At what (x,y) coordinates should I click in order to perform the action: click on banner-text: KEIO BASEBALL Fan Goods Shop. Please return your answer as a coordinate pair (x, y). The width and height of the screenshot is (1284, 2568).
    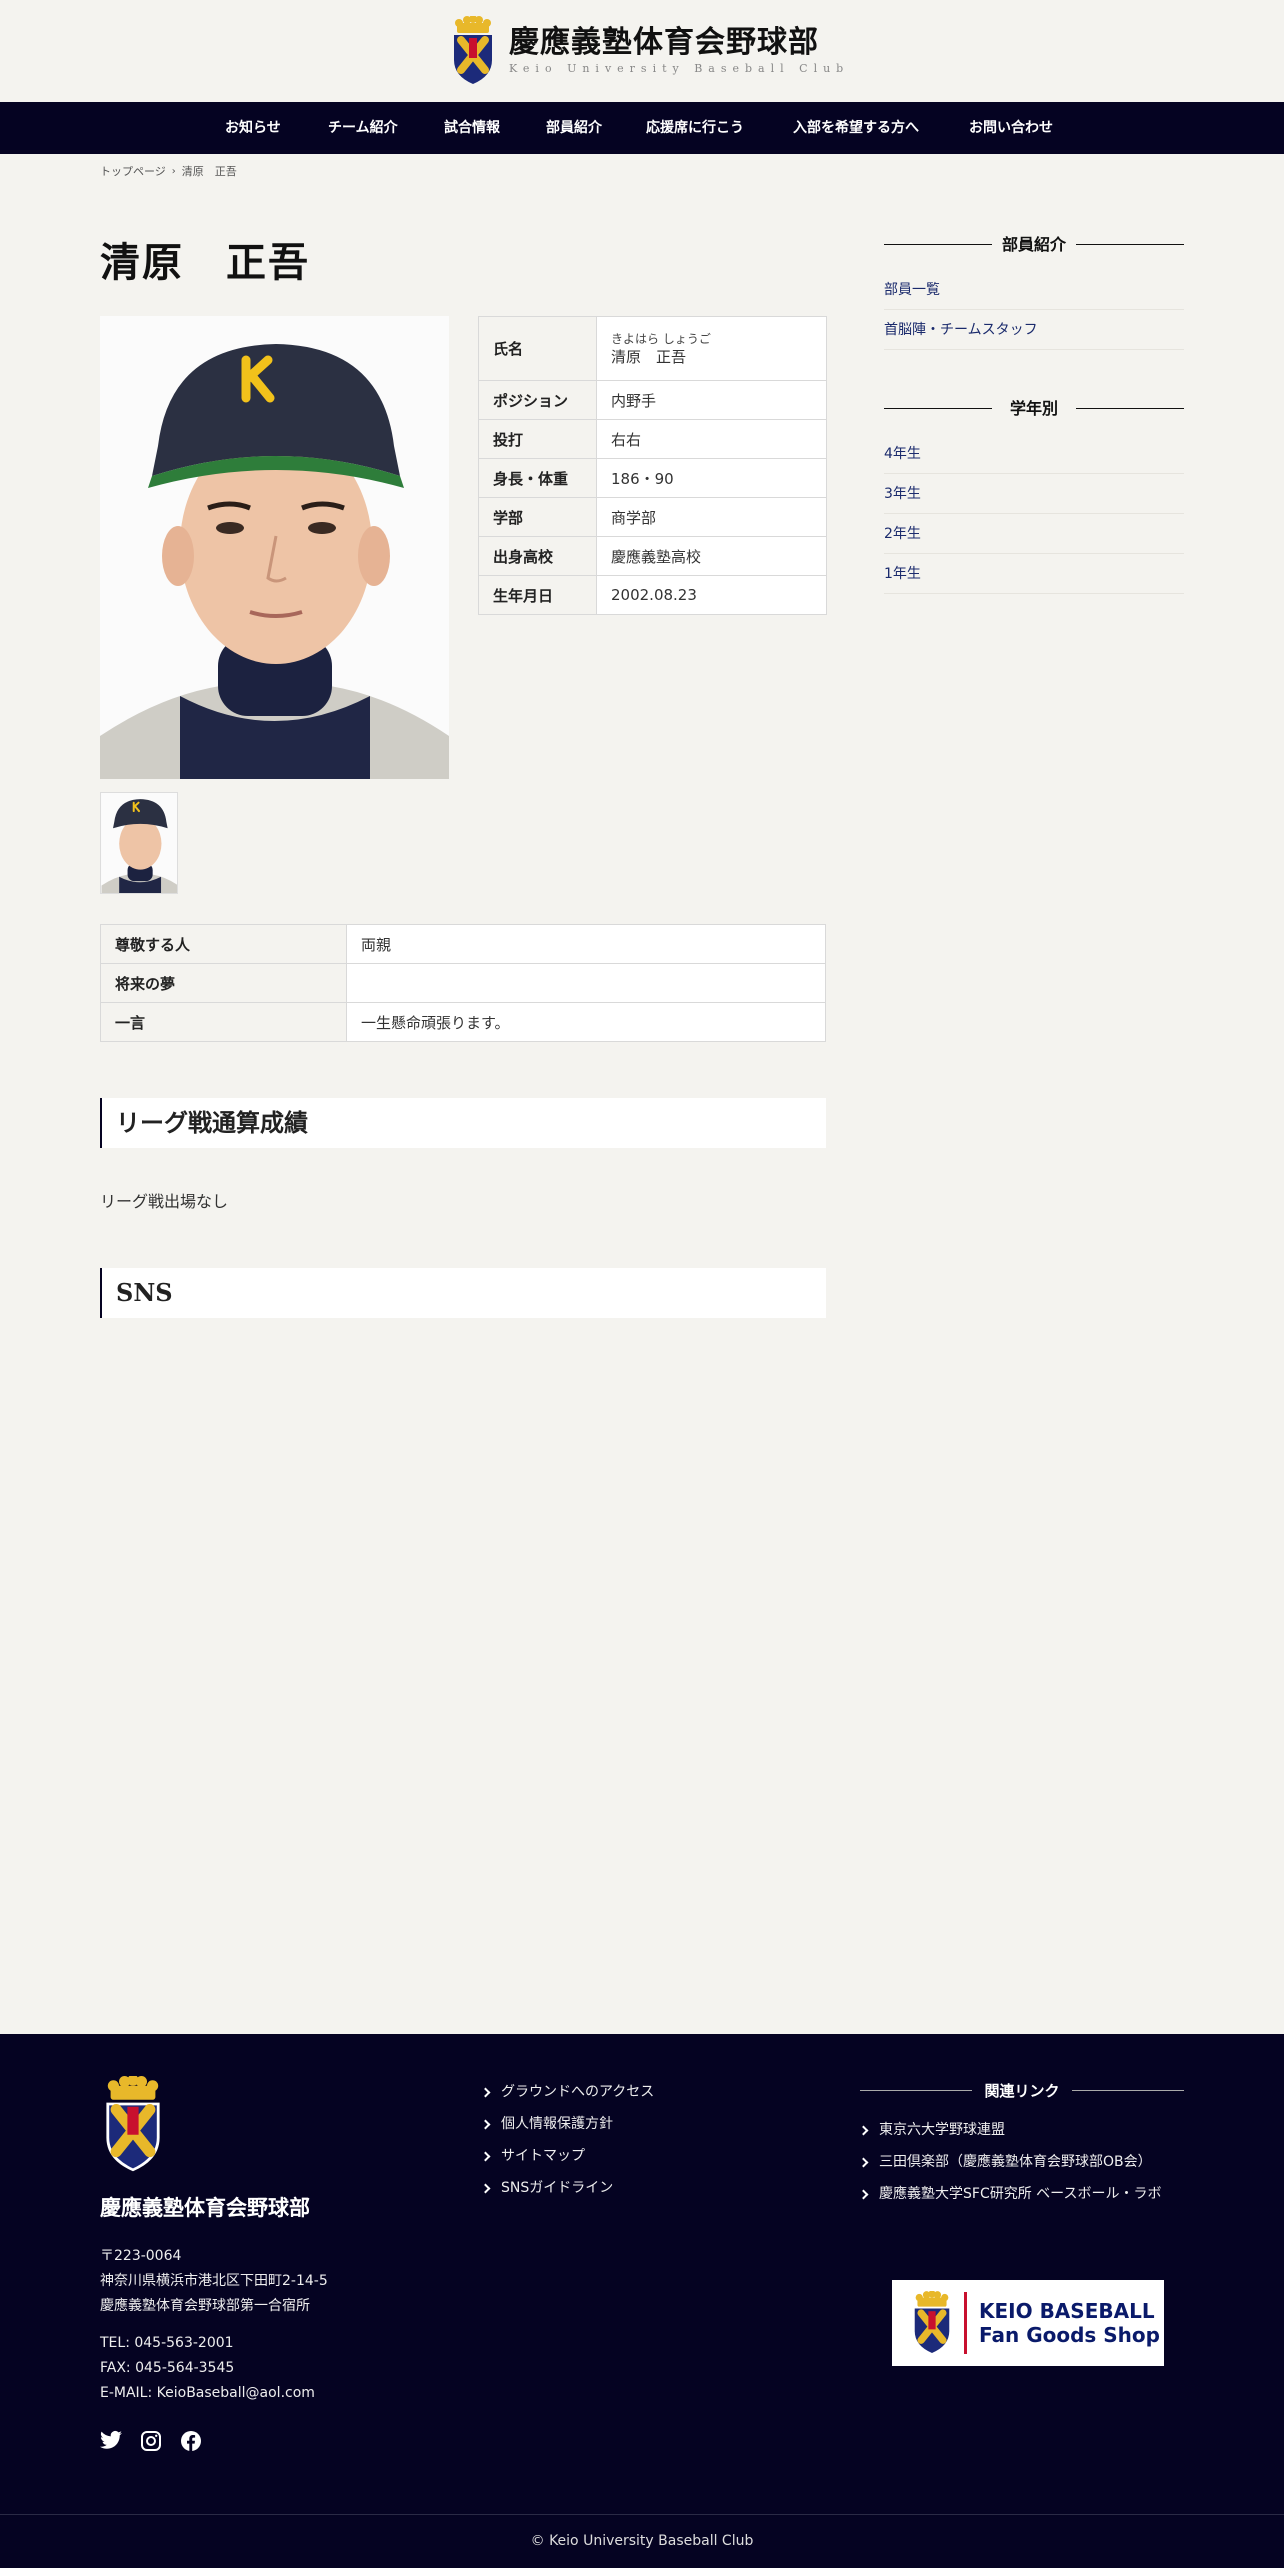
    Looking at the image, I should click on (1069, 2323).